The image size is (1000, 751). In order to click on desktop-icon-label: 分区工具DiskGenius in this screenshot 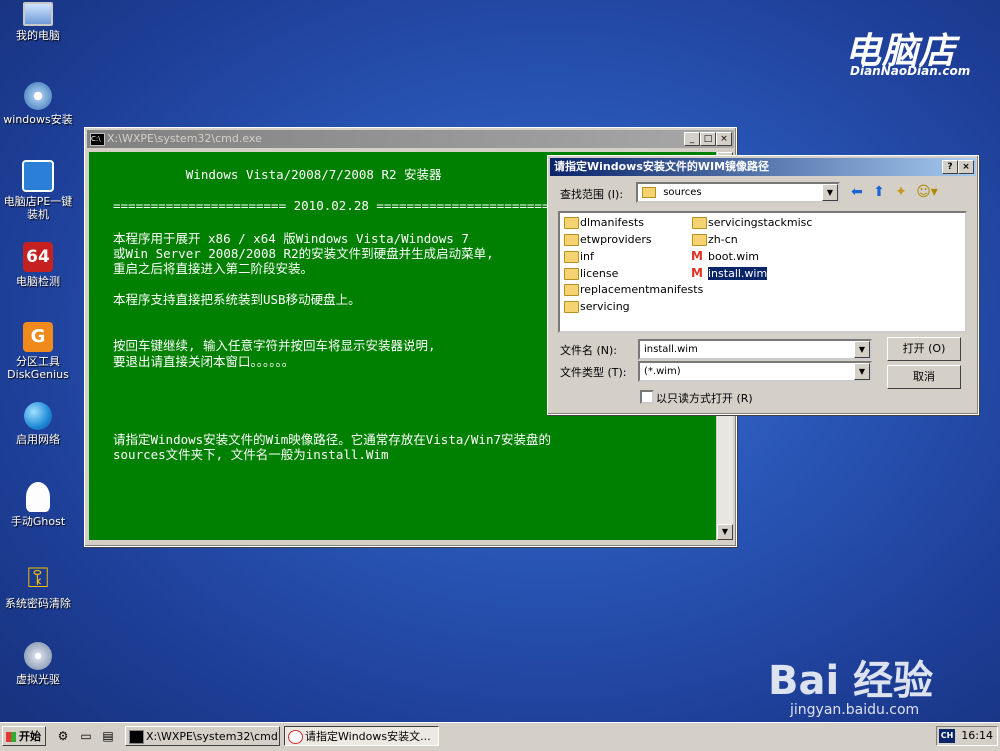, I will do `click(38, 368)`.